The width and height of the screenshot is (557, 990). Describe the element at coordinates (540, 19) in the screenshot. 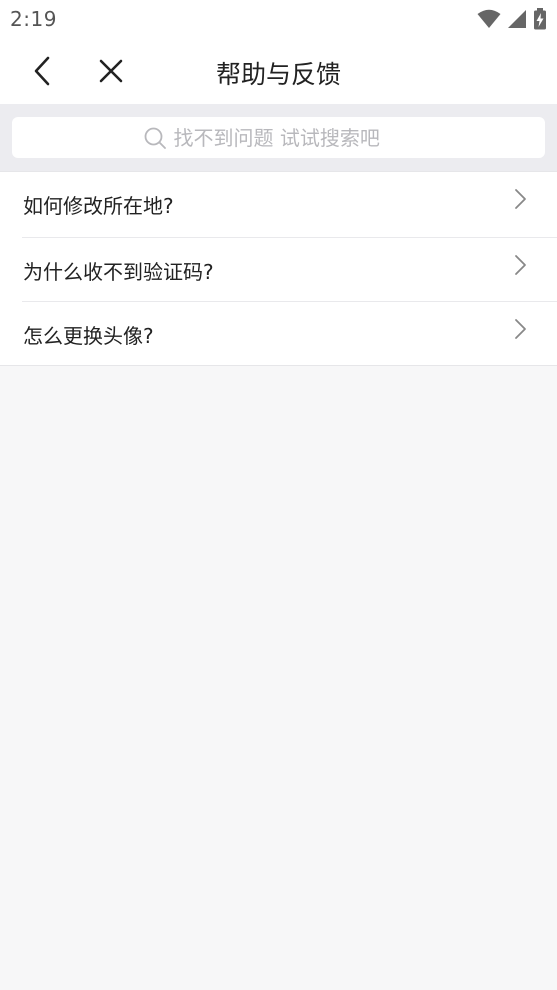

I see `battery-charging-icon` at that location.